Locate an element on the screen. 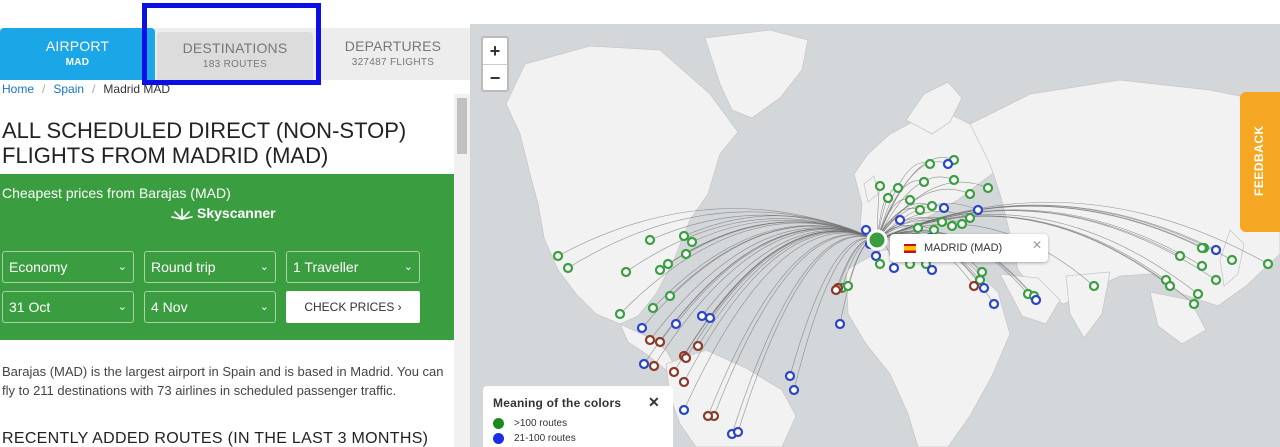 This screenshot has width=1280, height=447. legend-item: >100 routes is located at coordinates (530, 423).